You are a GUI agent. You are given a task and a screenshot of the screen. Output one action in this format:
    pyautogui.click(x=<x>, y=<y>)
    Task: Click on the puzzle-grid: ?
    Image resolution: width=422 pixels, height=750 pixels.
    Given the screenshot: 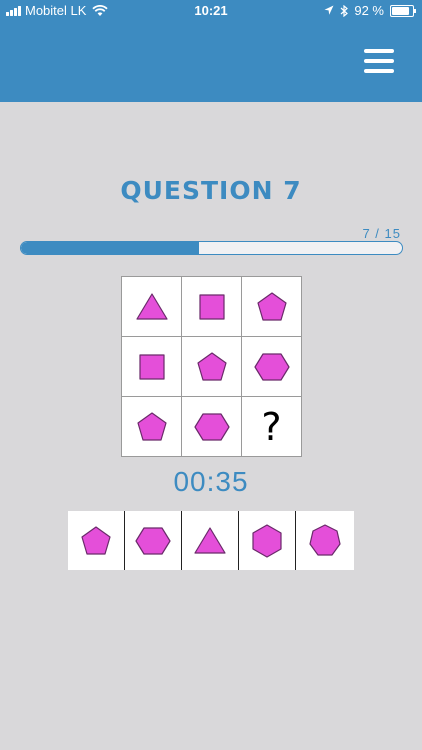 What is the action you would take?
    pyautogui.click(x=211, y=366)
    